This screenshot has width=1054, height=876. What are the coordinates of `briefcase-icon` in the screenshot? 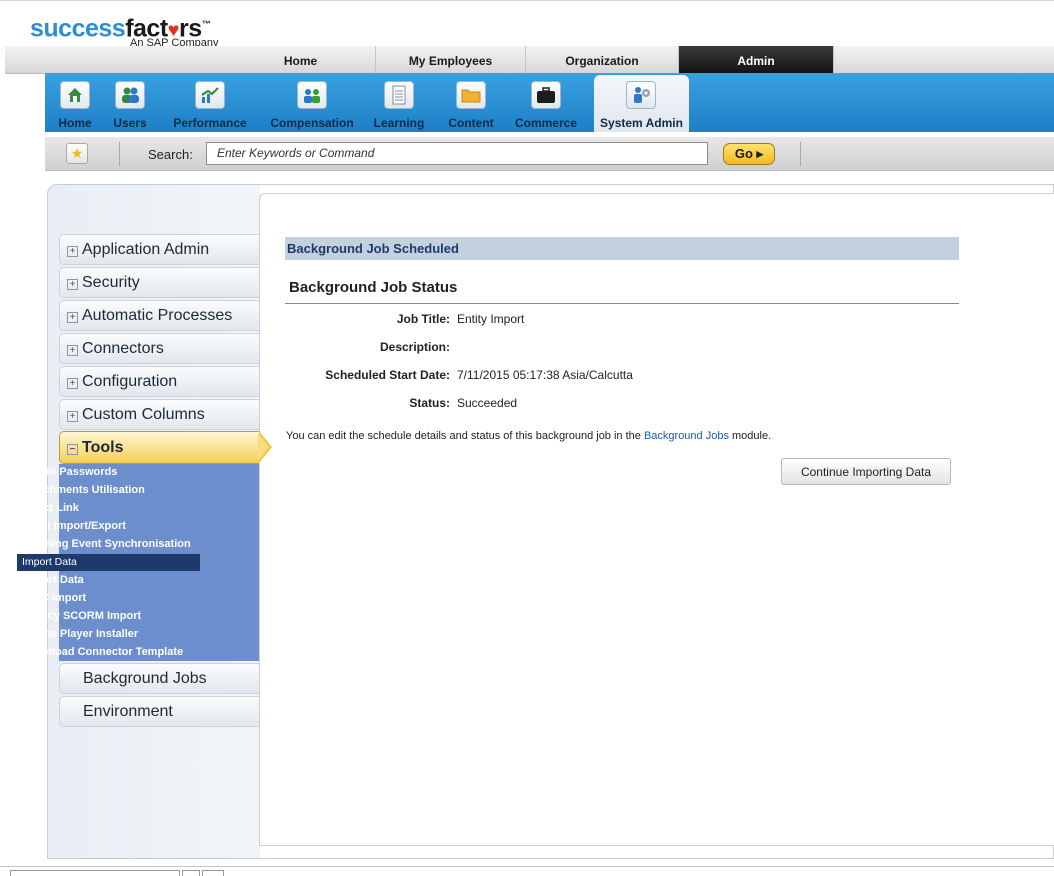 It's located at (546, 95).